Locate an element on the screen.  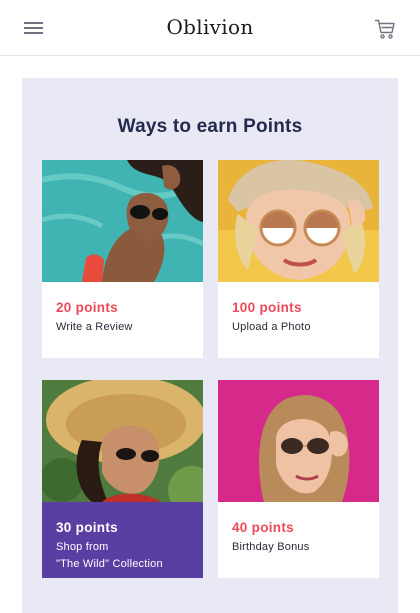
brand-logo: Oblivion is located at coordinates (210, 27).